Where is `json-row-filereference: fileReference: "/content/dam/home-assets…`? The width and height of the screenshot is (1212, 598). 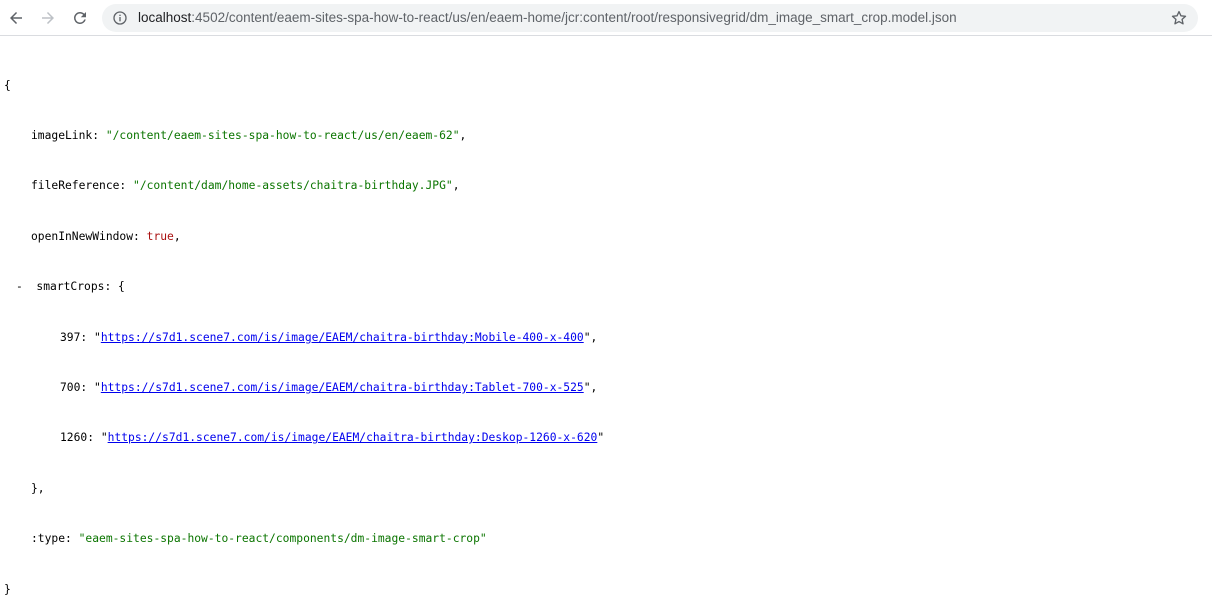
json-row-filereference: fileReference: "/content/dam/home-assets… is located at coordinates (304, 186).